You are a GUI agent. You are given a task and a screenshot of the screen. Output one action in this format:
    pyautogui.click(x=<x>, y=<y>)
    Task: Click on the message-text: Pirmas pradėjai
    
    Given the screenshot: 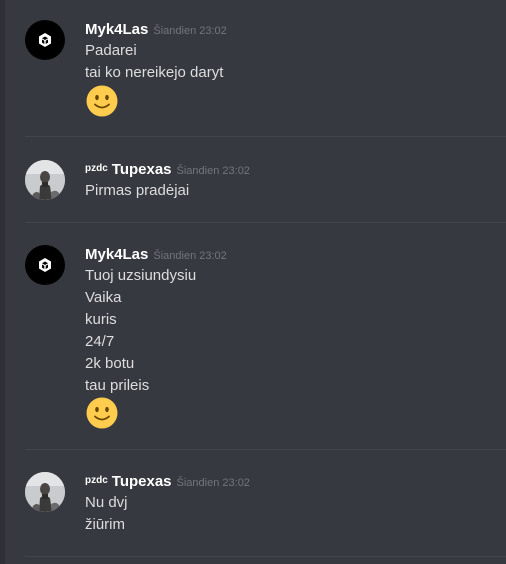 What is the action you would take?
    pyautogui.click(x=137, y=190)
    